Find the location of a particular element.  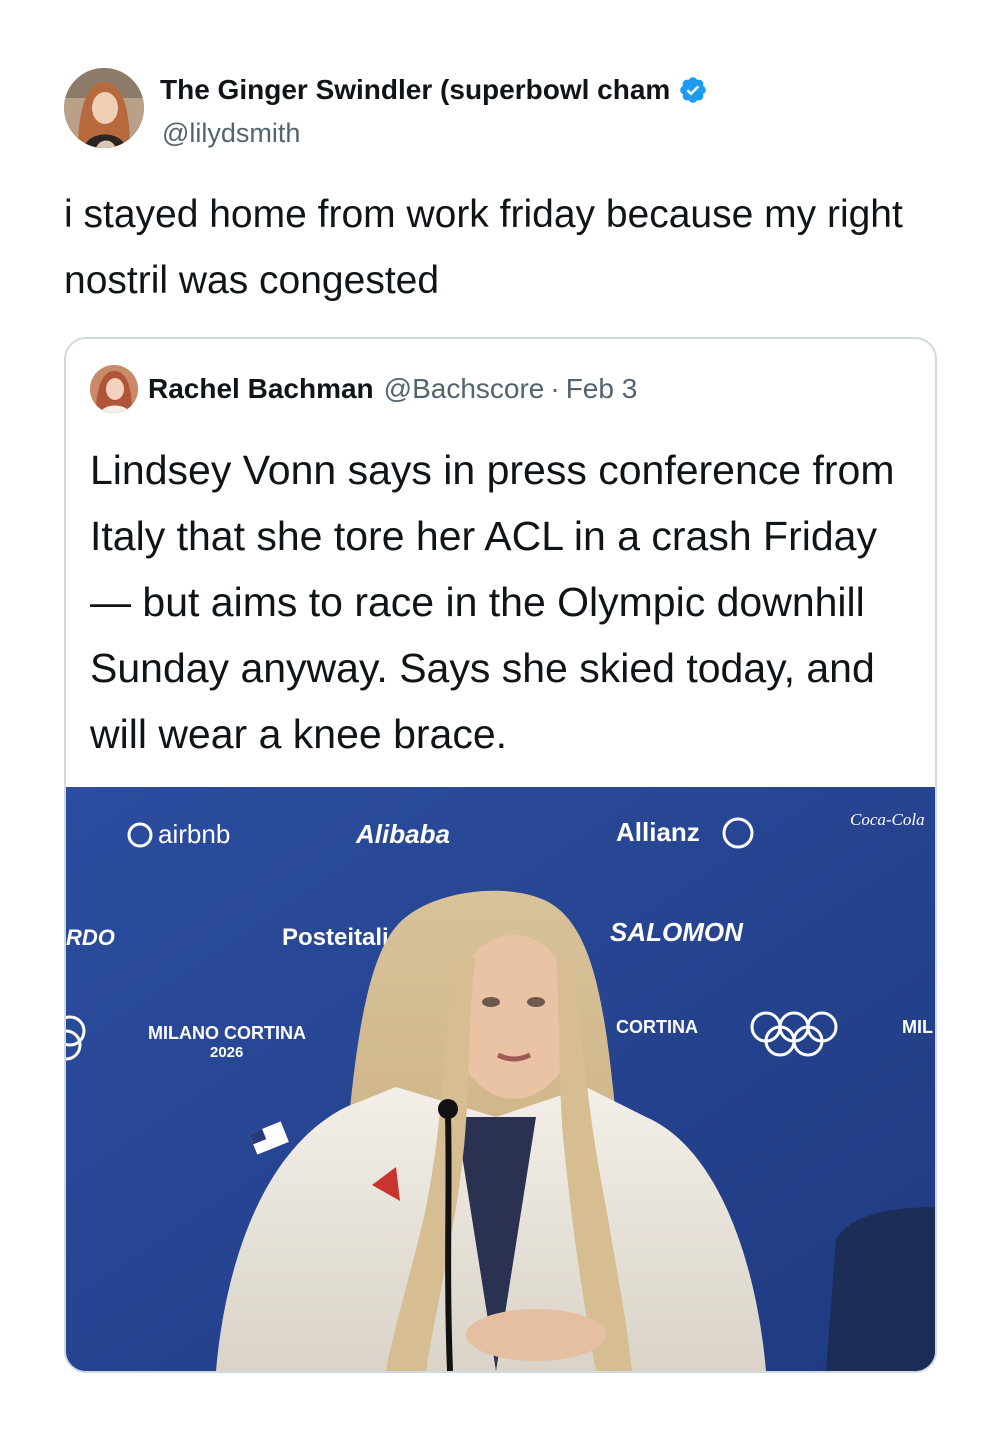

sponsor-salomon: SALOMON is located at coordinates (677, 932).